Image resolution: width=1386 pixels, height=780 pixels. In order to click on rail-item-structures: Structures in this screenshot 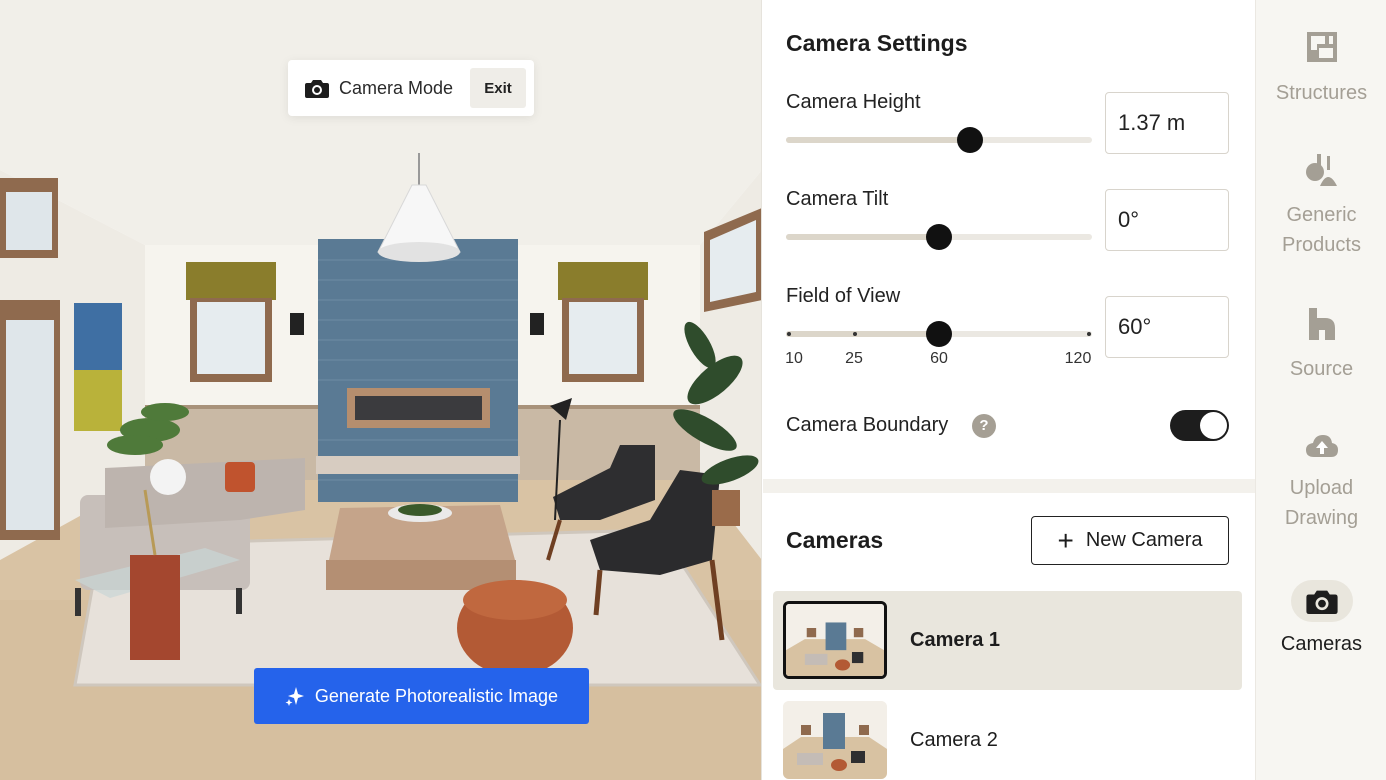, I will do `click(1321, 69)`.